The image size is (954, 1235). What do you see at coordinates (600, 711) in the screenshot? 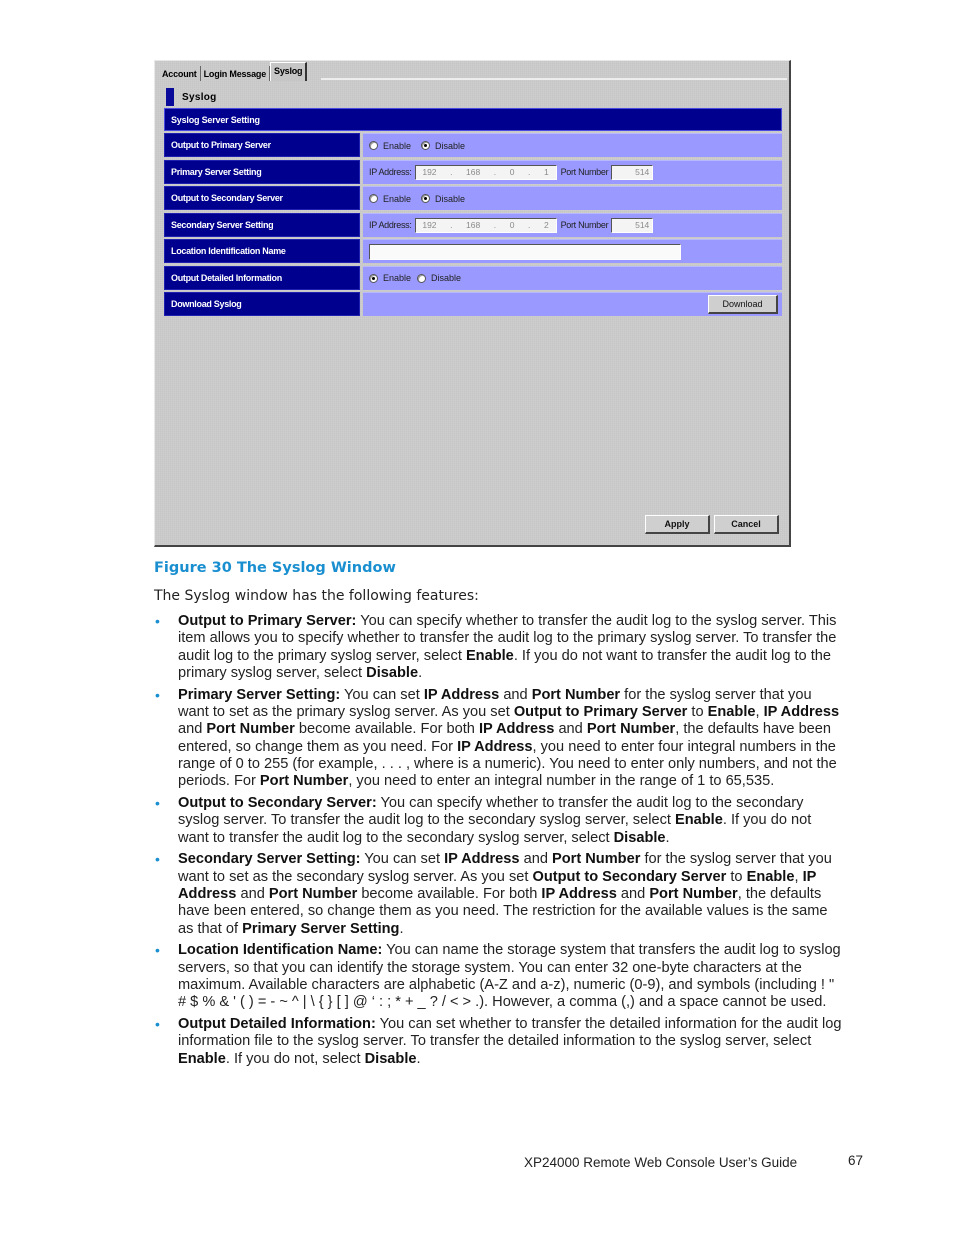
I see `ui-term: Output to Primary Server` at bounding box center [600, 711].